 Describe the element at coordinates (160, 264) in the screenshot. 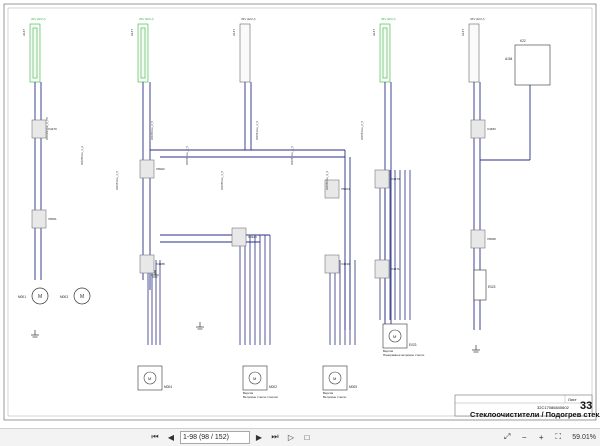

I see `connector-label: X4388` at that location.